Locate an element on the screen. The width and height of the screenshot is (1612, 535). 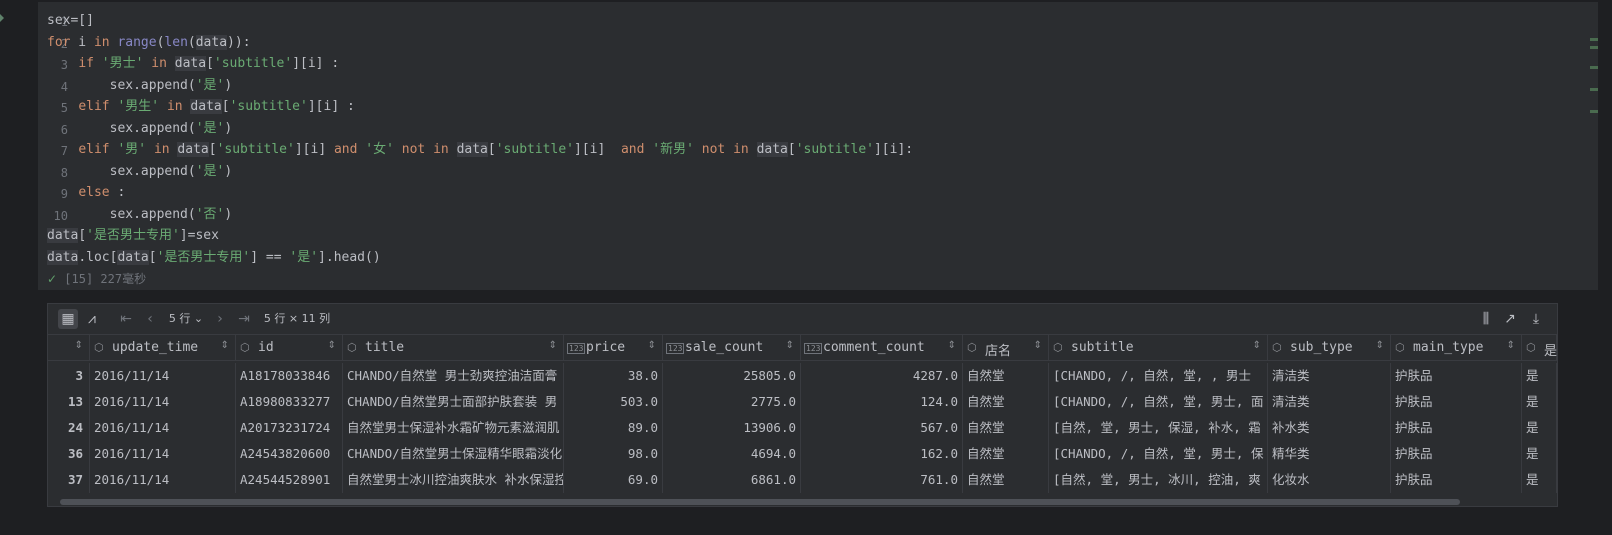
table-cell: A20173231724 is located at coordinates (289, 428).